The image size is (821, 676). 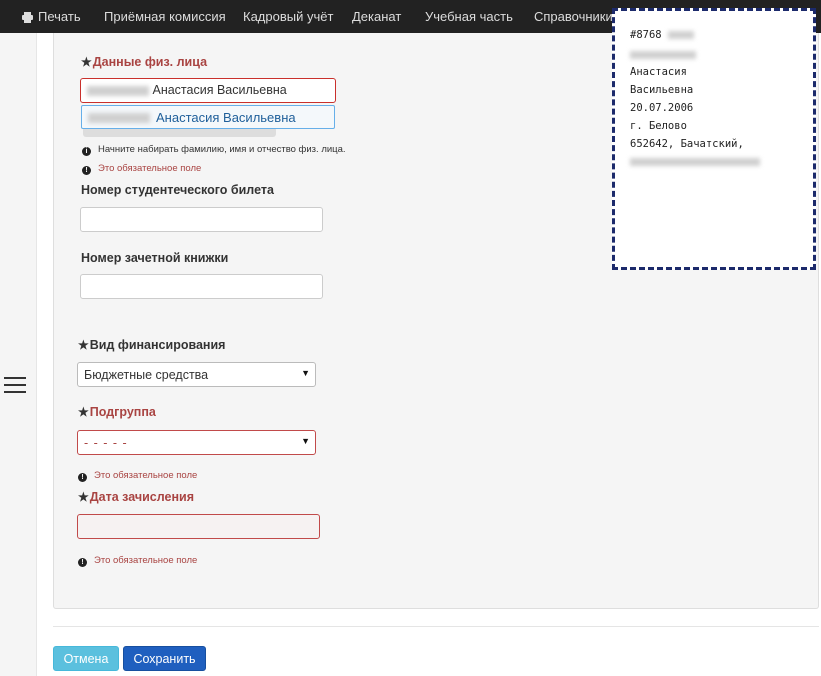 What do you see at coordinates (201, 286) in the screenshot?
I see `record-book-input` at bounding box center [201, 286].